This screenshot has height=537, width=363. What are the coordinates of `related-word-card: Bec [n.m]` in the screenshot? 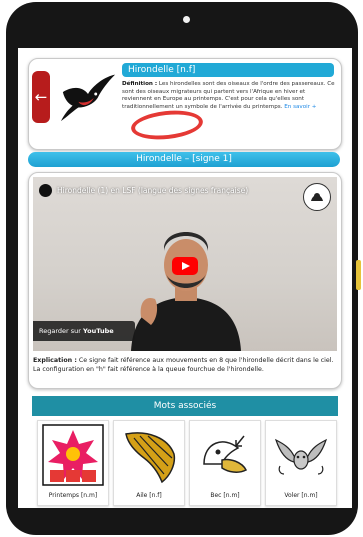 It's located at (225, 463).